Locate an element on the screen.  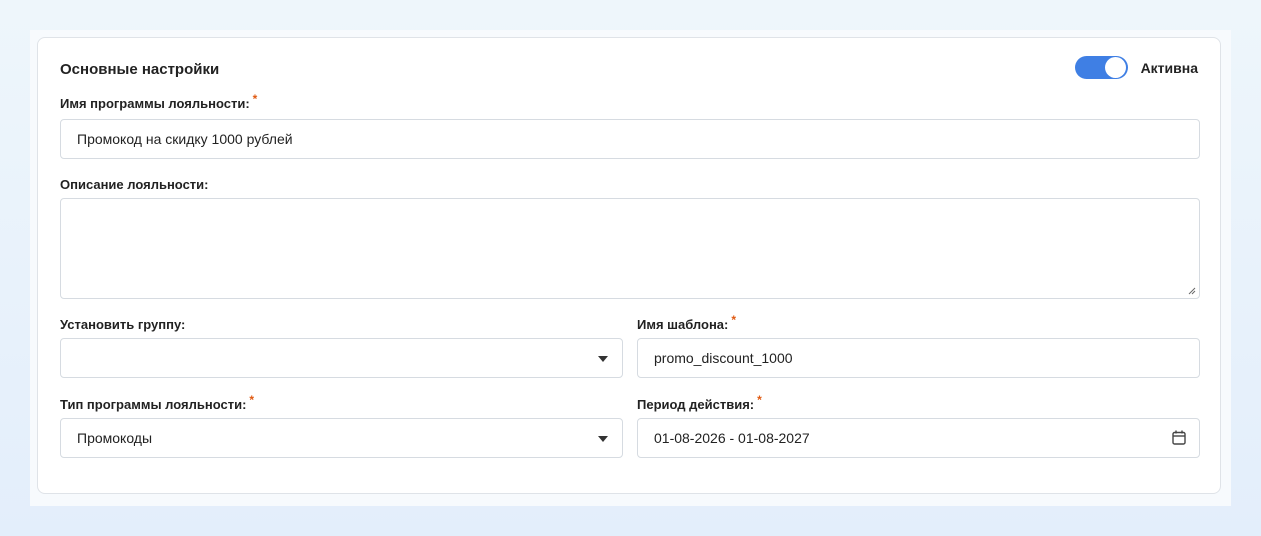
template-name-label: Имя шаблона: * is located at coordinates (686, 322).